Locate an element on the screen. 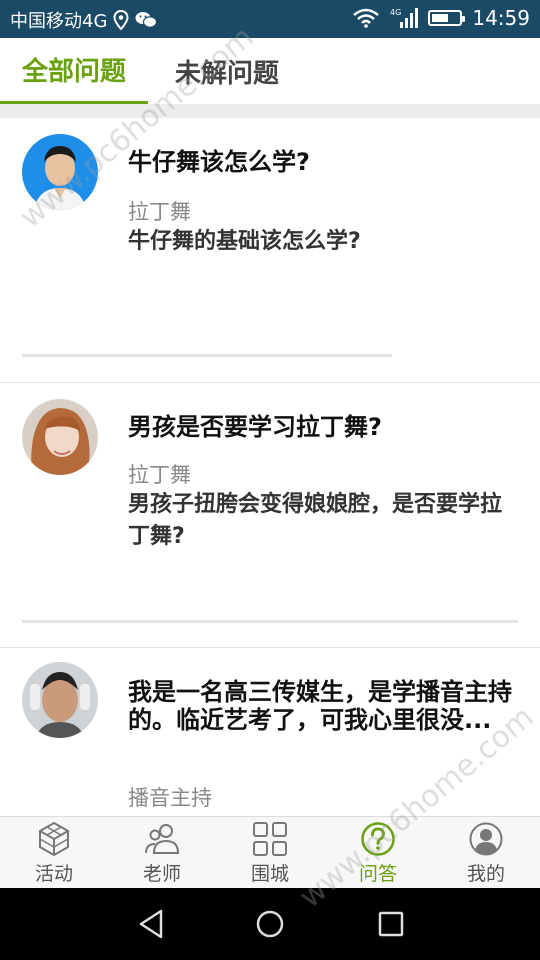  wechat-icon is located at coordinates (146, 20).